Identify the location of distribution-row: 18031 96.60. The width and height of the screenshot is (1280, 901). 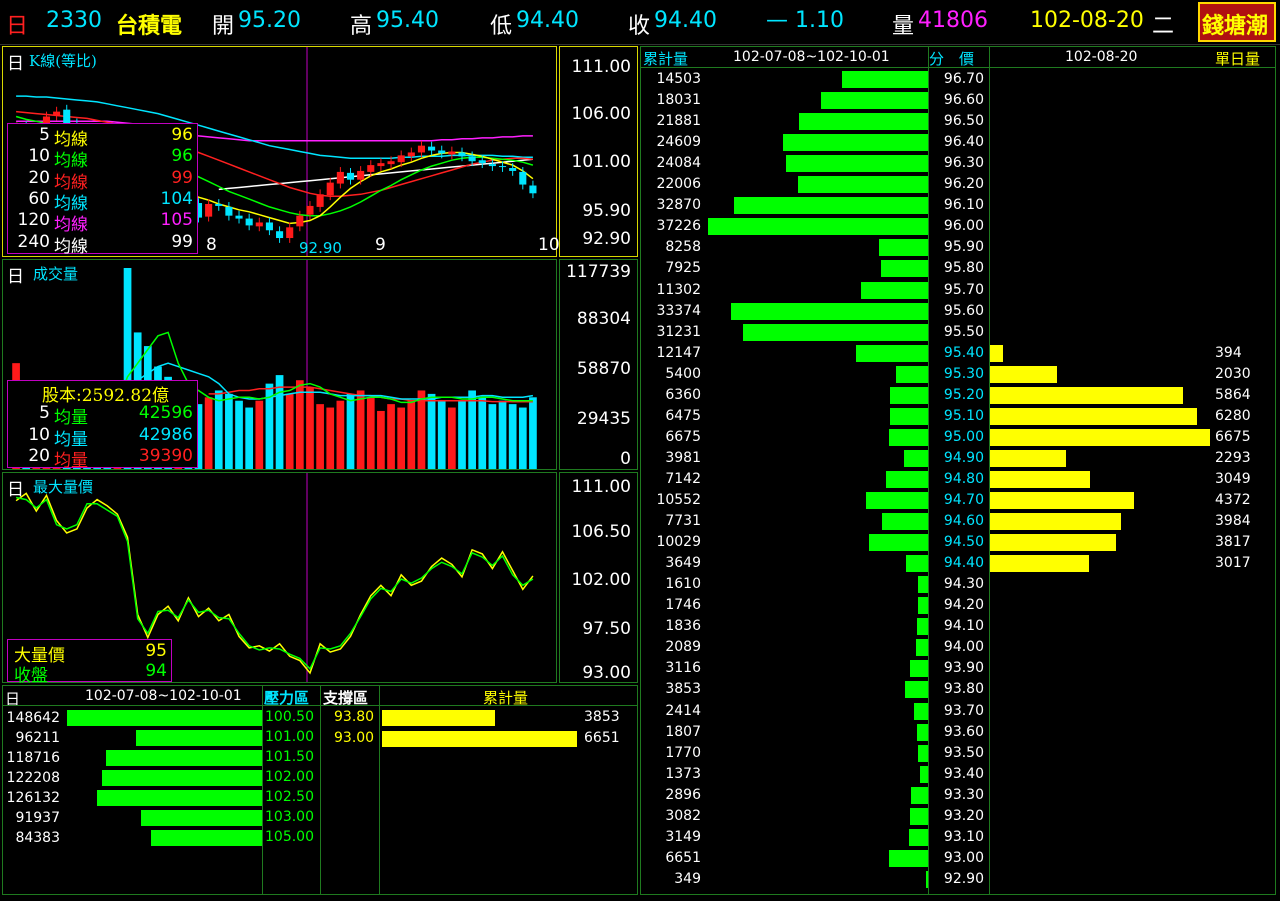
(958, 100).